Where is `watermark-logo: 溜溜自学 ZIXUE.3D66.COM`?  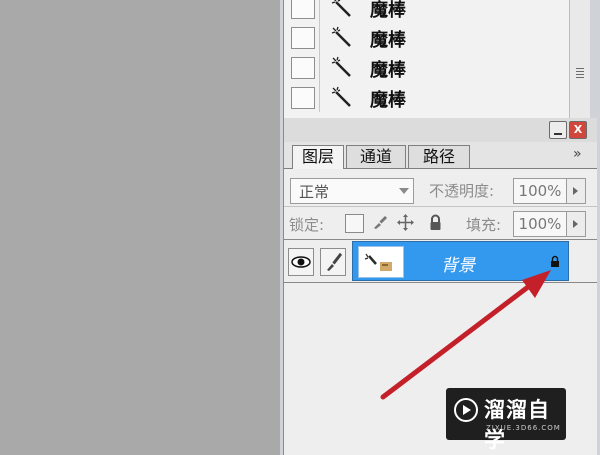 watermark-logo: 溜溜自学 ZIXUE.3D66.COM is located at coordinates (506, 420).